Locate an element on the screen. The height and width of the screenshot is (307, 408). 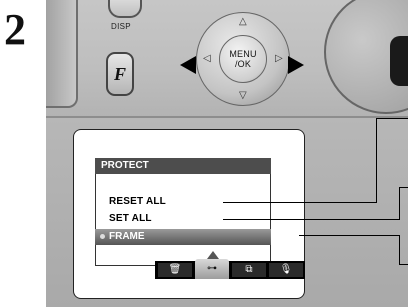
menu-label: MENU is located at coordinates (243, 54).